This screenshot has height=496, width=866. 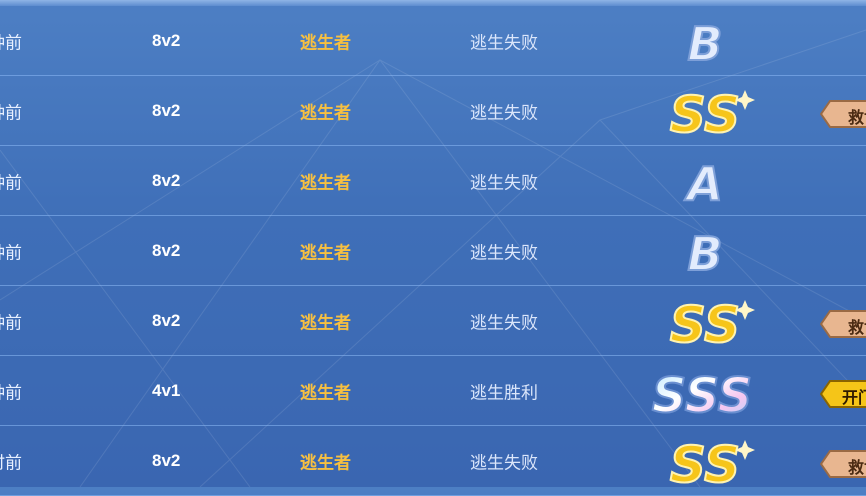 What do you see at coordinates (703, 184) in the screenshot?
I see `svg-text: A` at bounding box center [703, 184].